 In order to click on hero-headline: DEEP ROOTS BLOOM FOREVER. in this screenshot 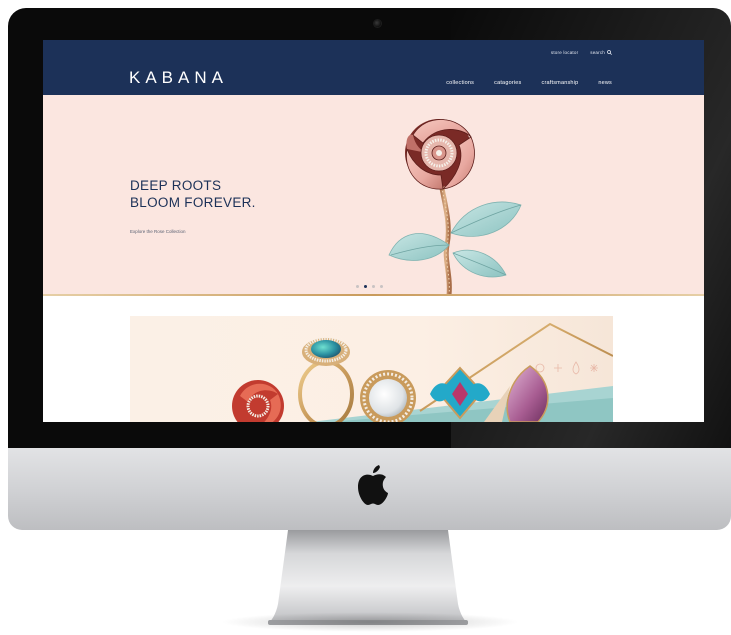, I will do `click(193, 194)`.